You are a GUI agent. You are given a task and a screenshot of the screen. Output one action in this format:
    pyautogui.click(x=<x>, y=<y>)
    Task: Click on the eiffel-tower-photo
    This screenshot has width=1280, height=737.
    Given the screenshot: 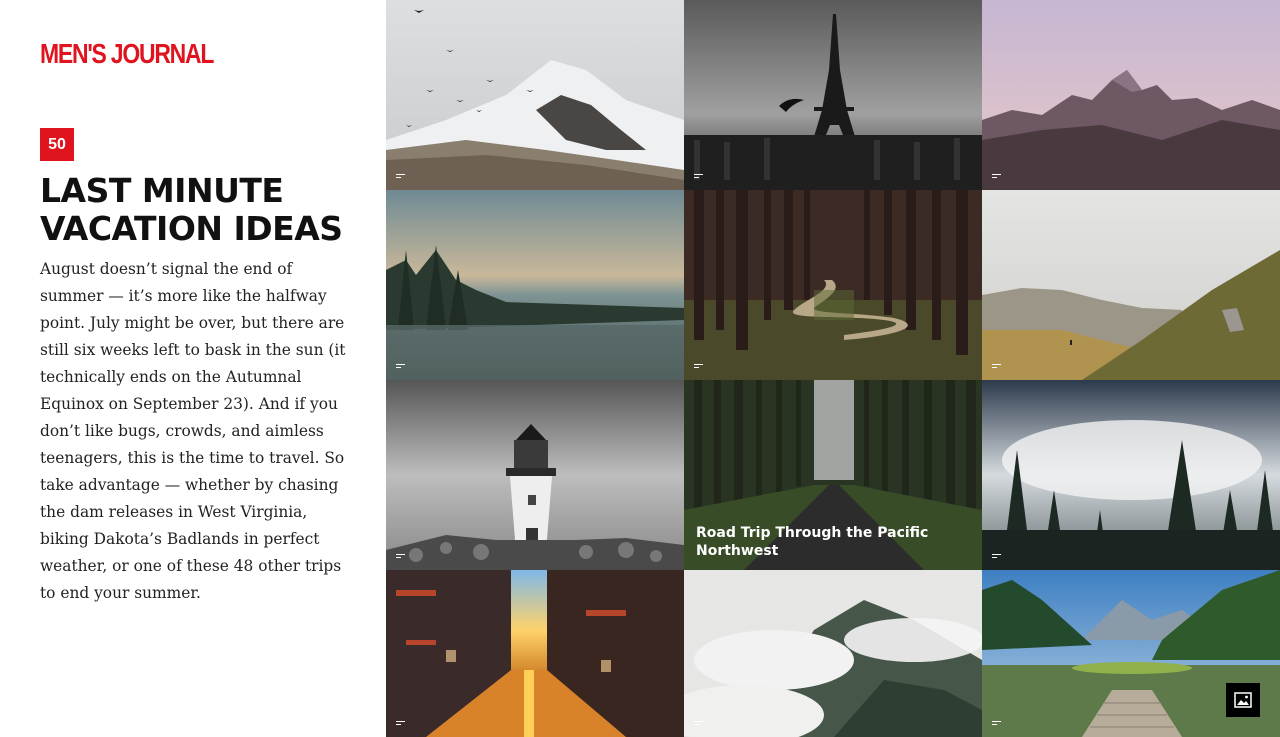 What is the action you would take?
    pyautogui.click(x=833, y=95)
    